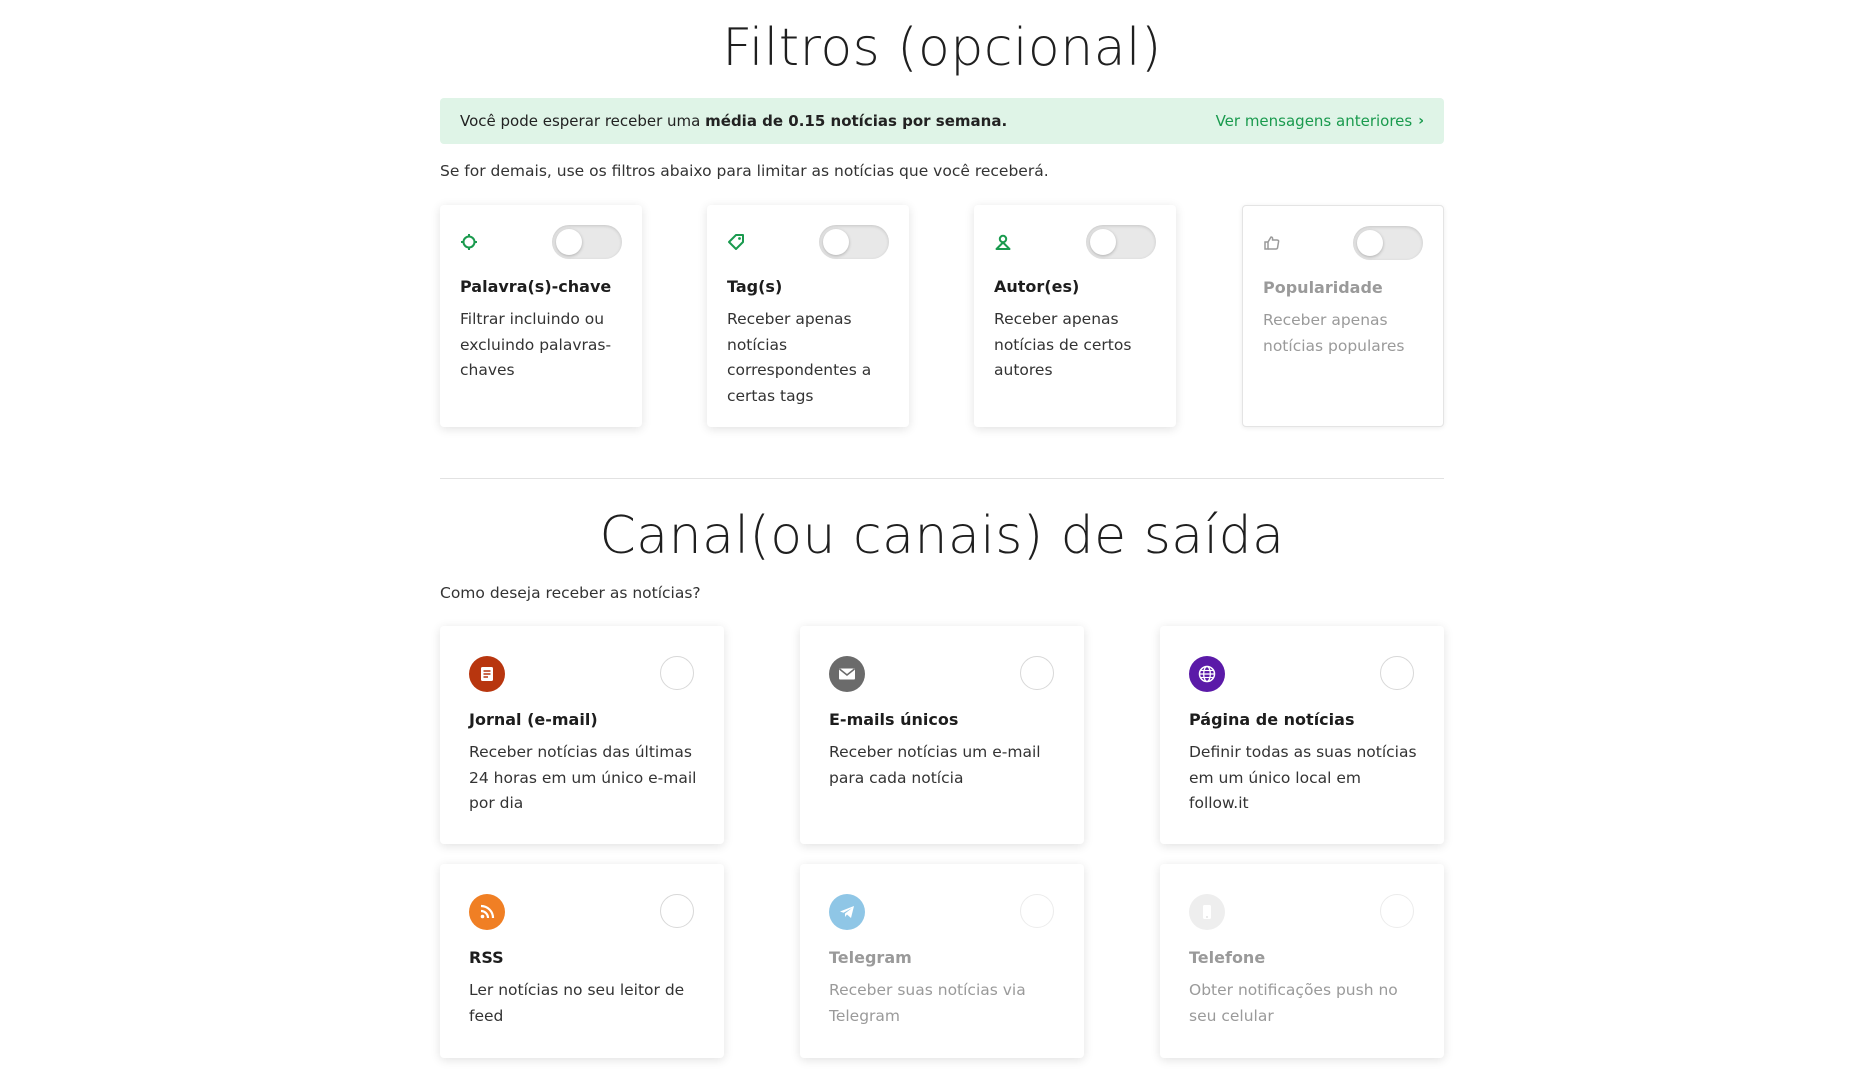 The width and height of the screenshot is (1872, 1080). What do you see at coordinates (1037, 911) in the screenshot?
I see `telegram-radio` at bounding box center [1037, 911].